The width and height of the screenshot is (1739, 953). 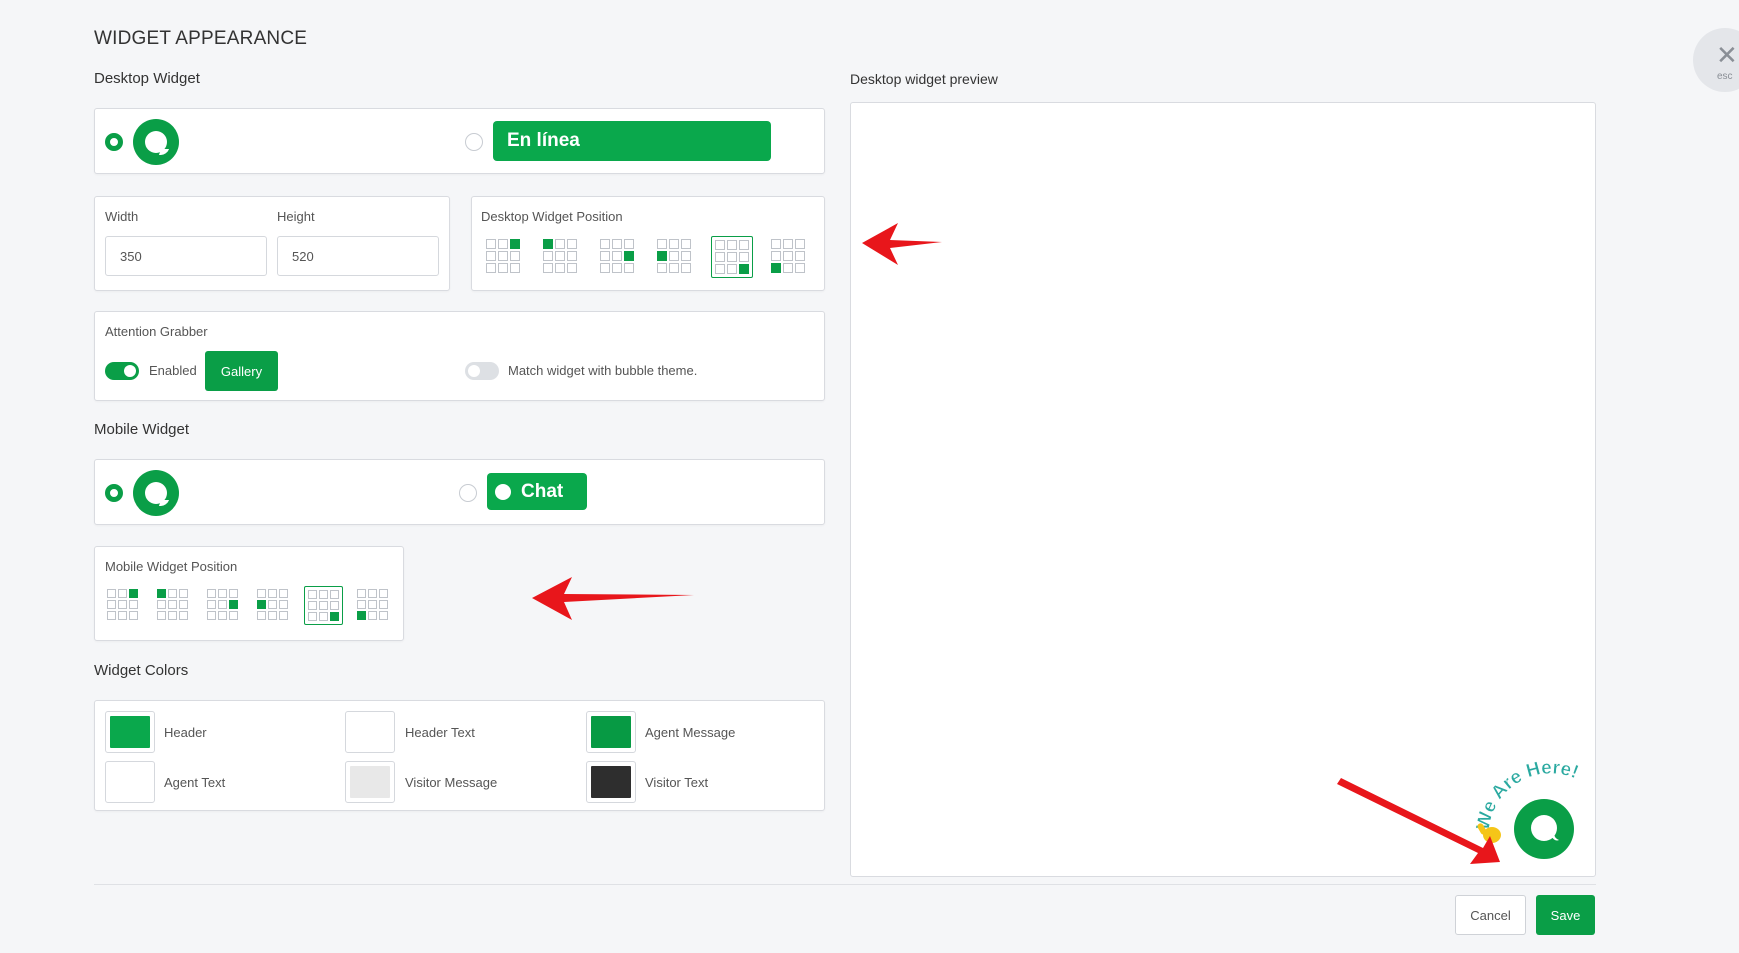 What do you see at coordinates (1544, 829) in the screenshot?
I see `preview-chat-bubble-icon` at bounding box center [1544, 829].